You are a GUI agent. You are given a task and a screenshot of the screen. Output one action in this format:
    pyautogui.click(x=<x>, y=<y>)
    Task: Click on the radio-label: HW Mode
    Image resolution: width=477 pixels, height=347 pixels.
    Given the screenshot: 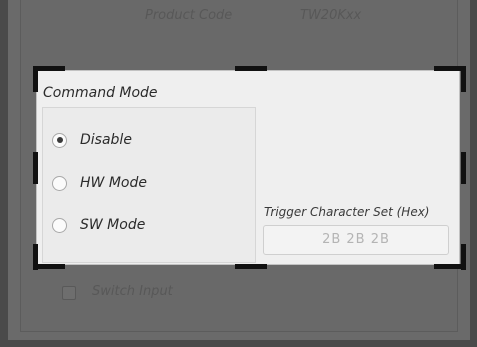 What is the action you would take?
    pyautogui.click(x=113, y=183)
    